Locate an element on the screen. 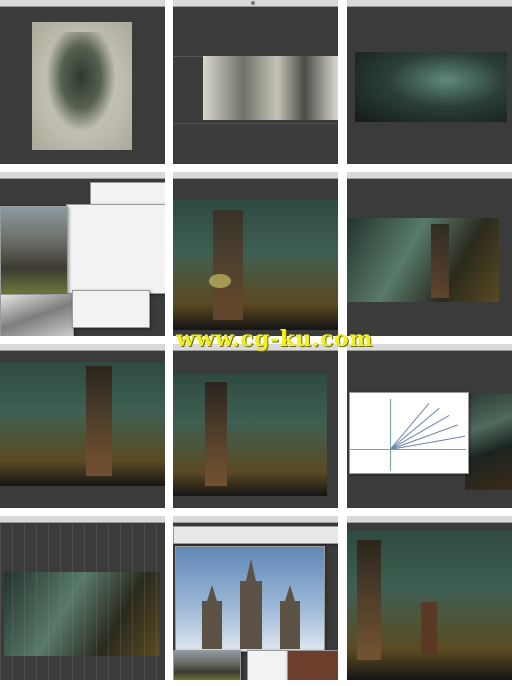  window-perspective-guide is located at coordinates (409, 433).